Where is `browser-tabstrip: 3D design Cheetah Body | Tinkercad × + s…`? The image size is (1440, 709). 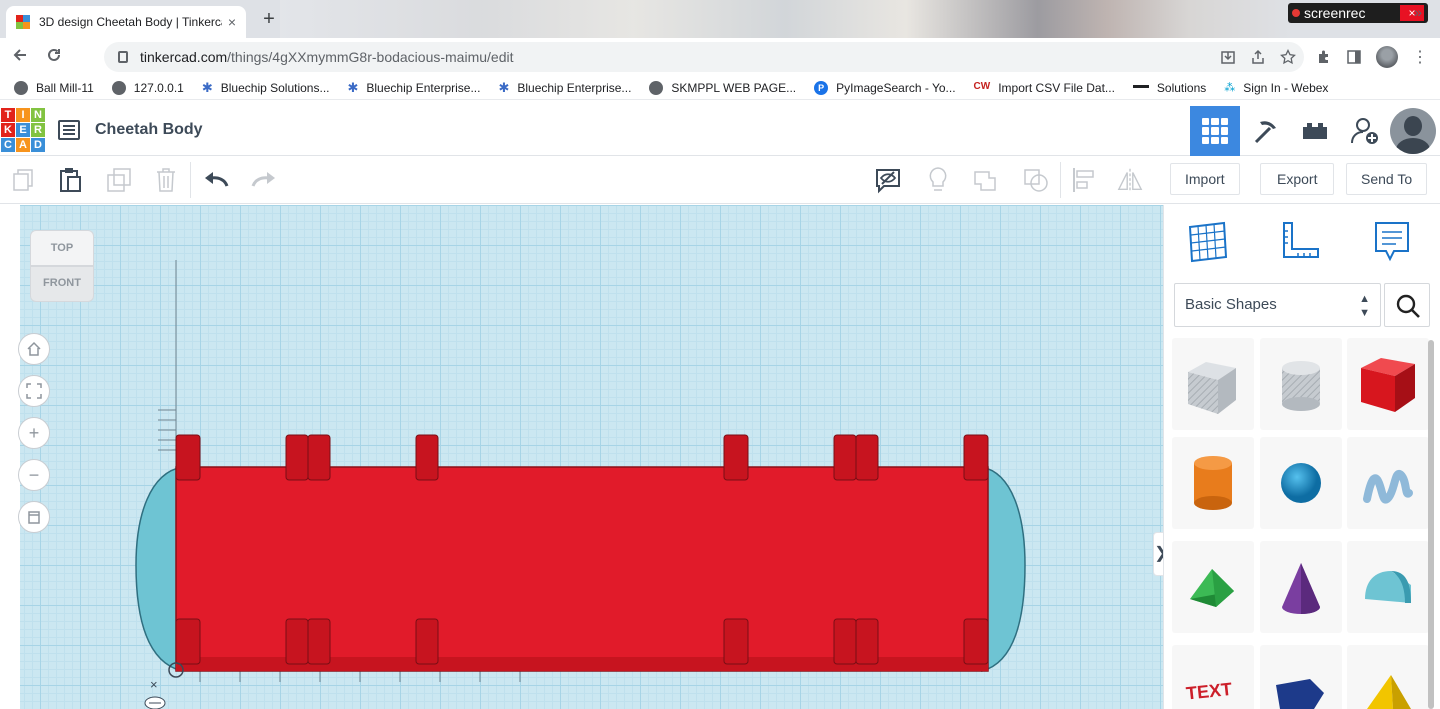
browser-tabstrip: 3D design Cheetah Body | Tinkercad × + s… is located at coordinates (720, 19).